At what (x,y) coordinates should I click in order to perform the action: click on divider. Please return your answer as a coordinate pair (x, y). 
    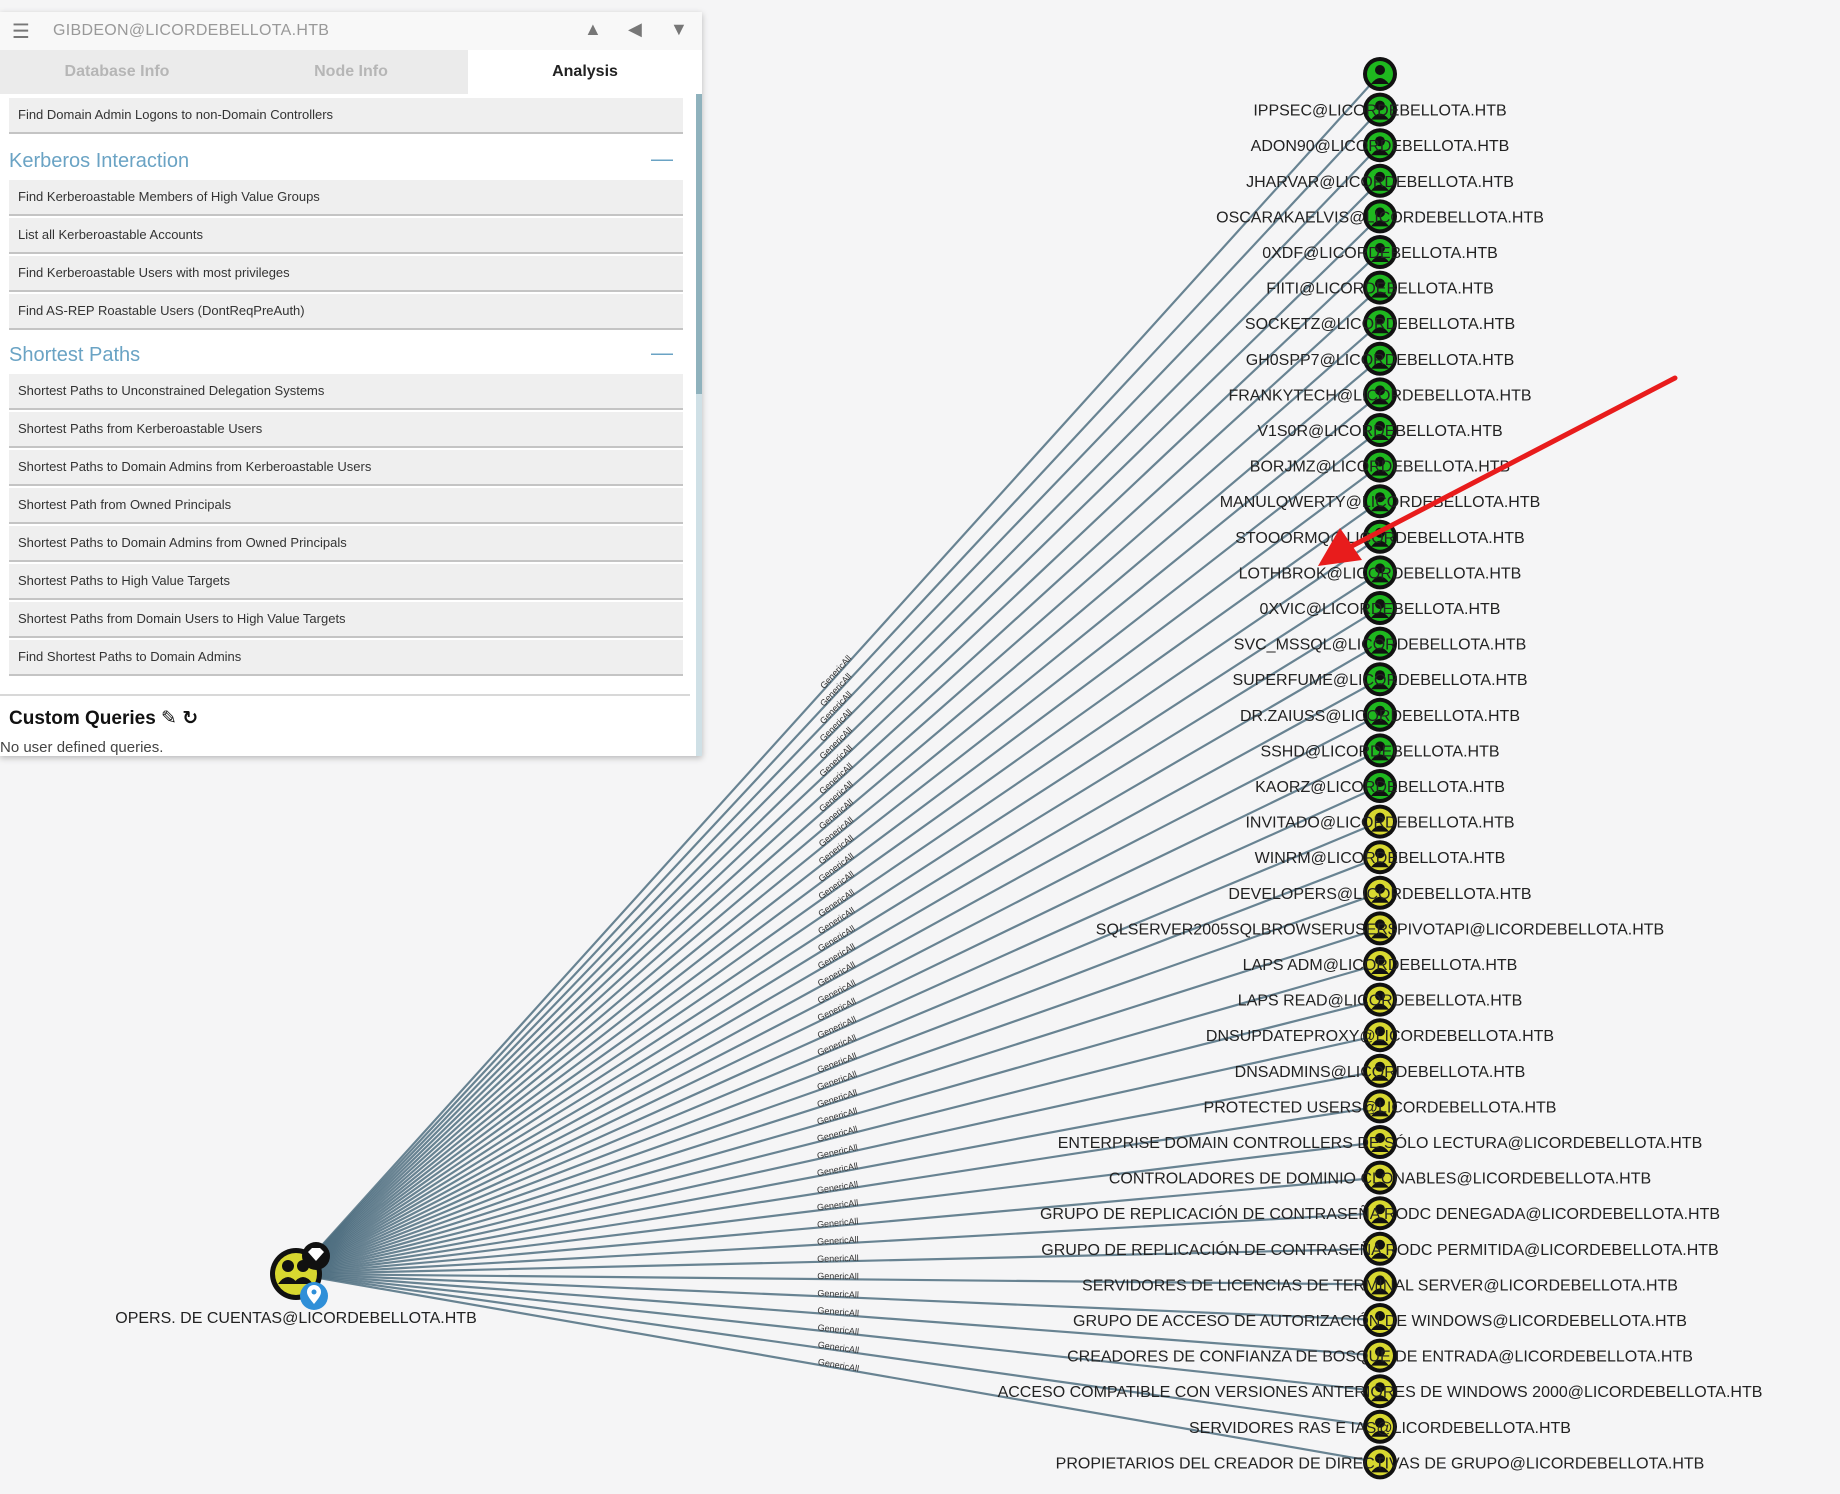
    Looking at the image, I should click on (345, 695).